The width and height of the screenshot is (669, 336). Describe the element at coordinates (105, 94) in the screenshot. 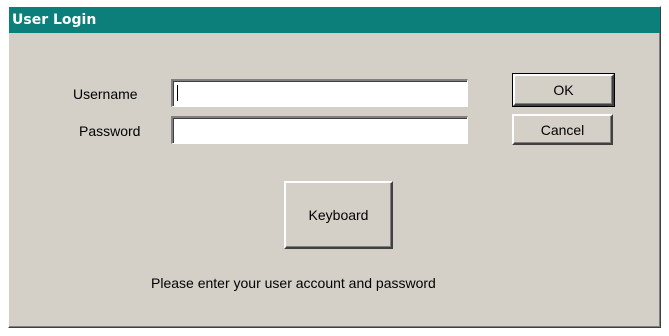

I see `username-label: Username` at that location.